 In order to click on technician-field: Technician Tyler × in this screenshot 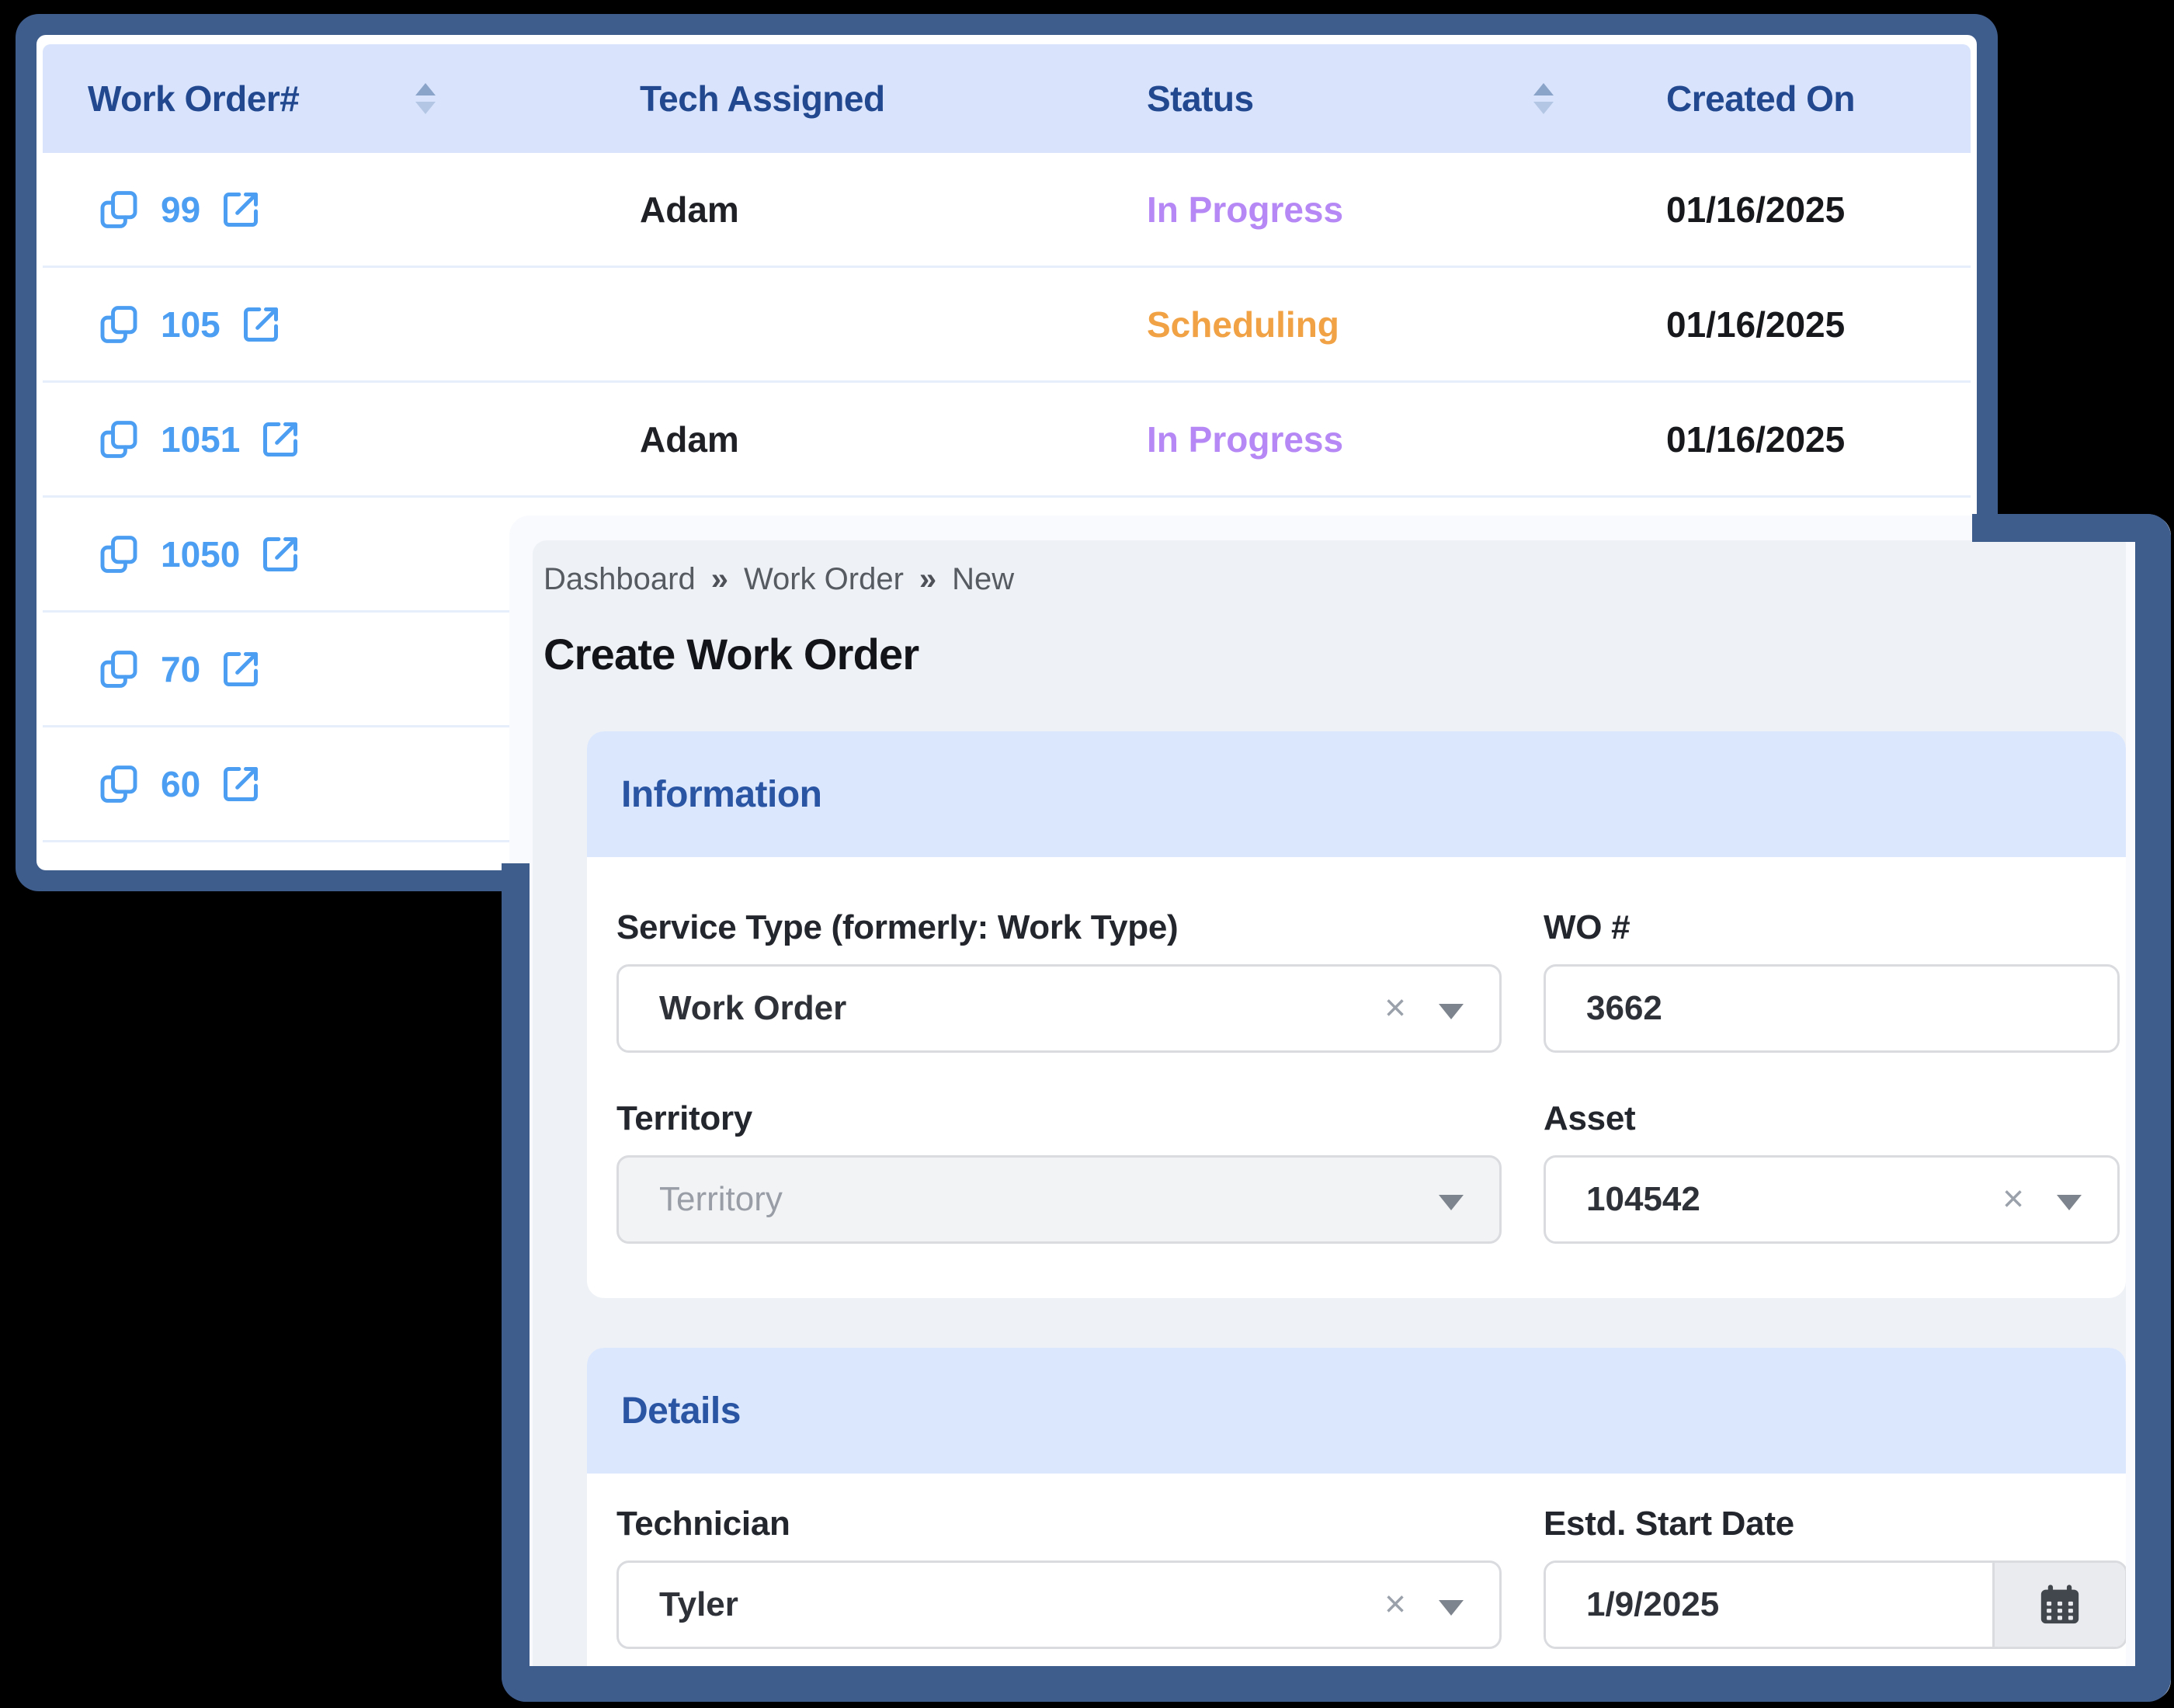, I will do `click(1059, 1577)`.